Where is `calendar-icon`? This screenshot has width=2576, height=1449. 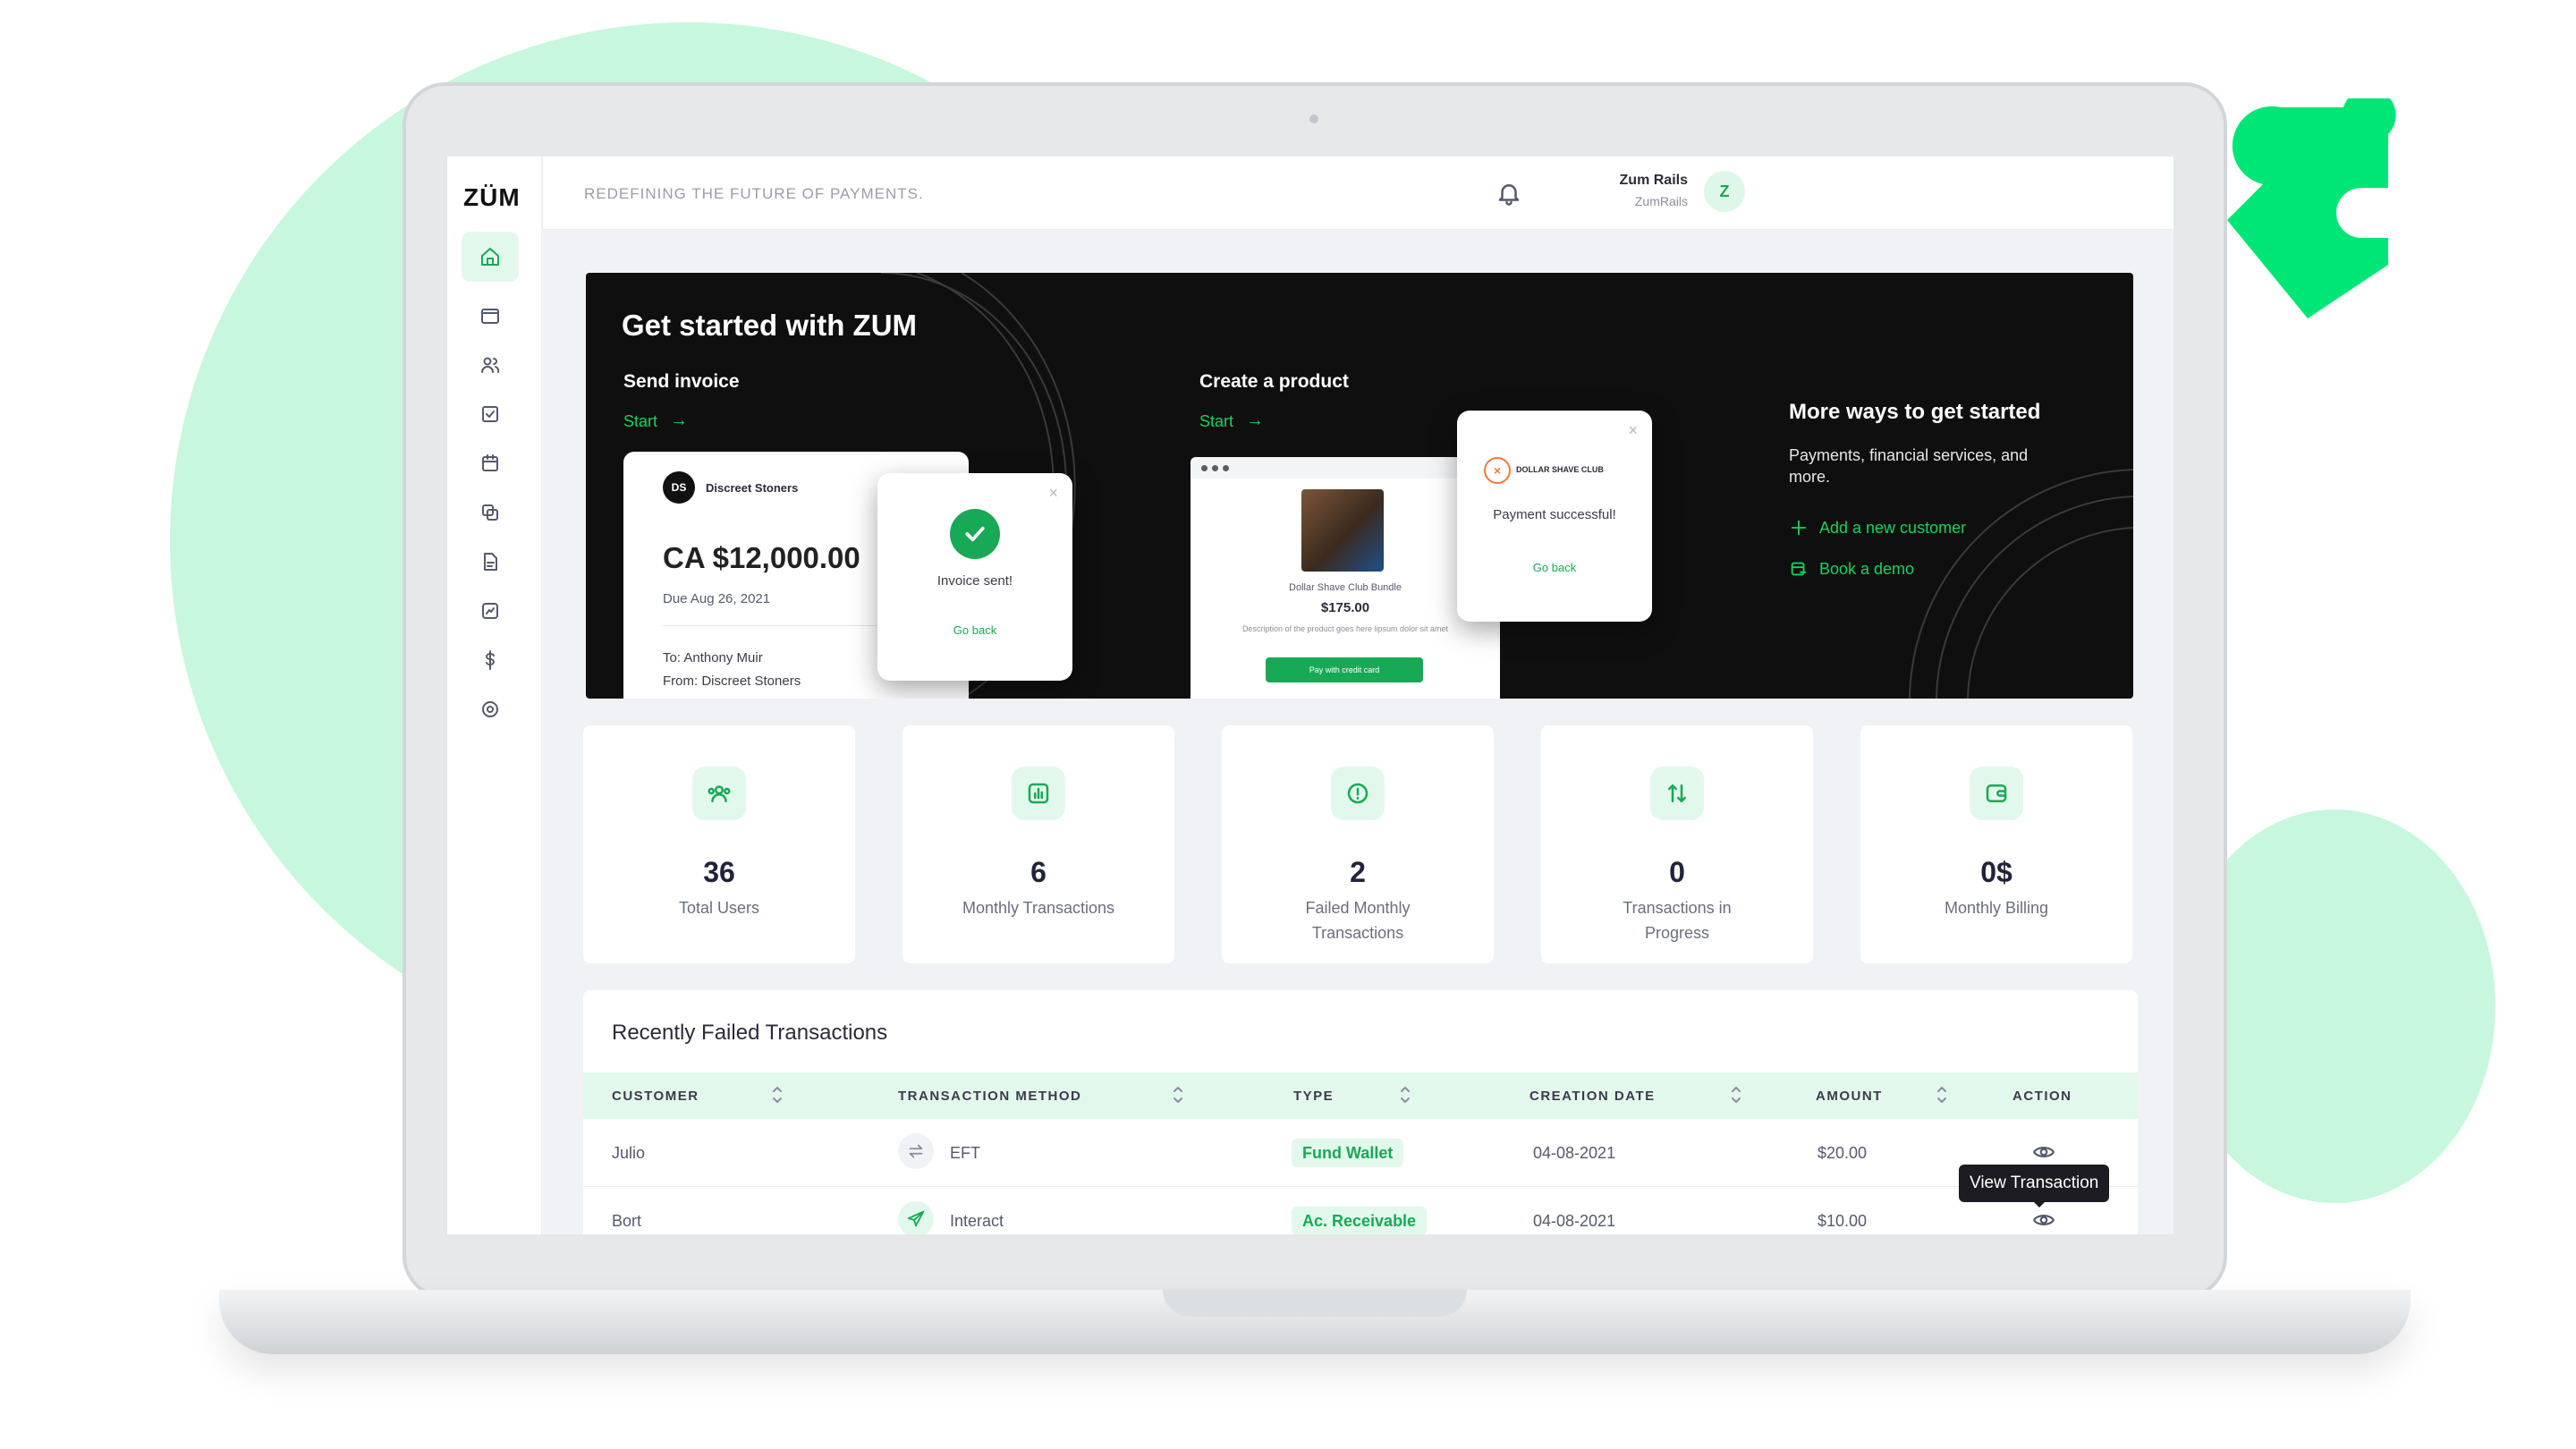
calendar-icon is located at coordinates (490, 463).